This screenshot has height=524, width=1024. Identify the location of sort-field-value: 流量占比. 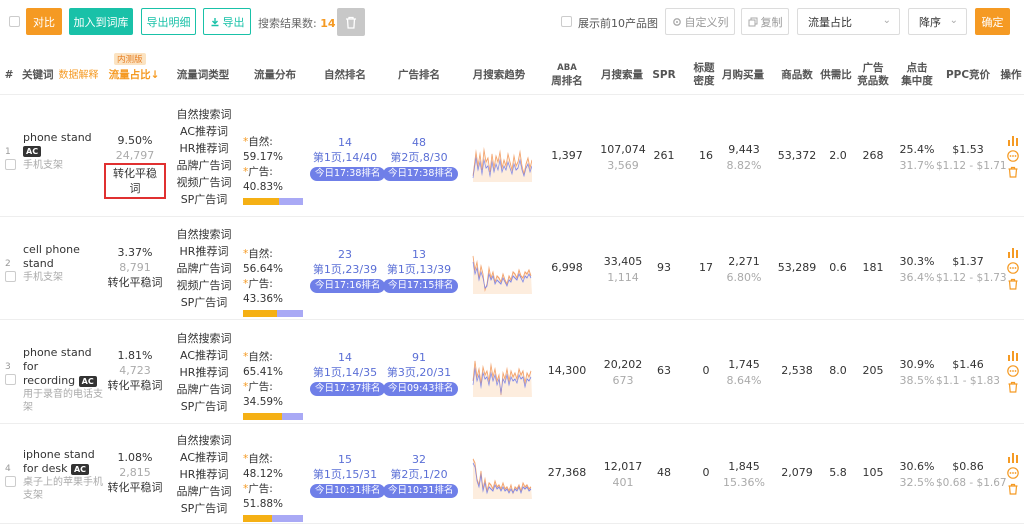
(830, 22).